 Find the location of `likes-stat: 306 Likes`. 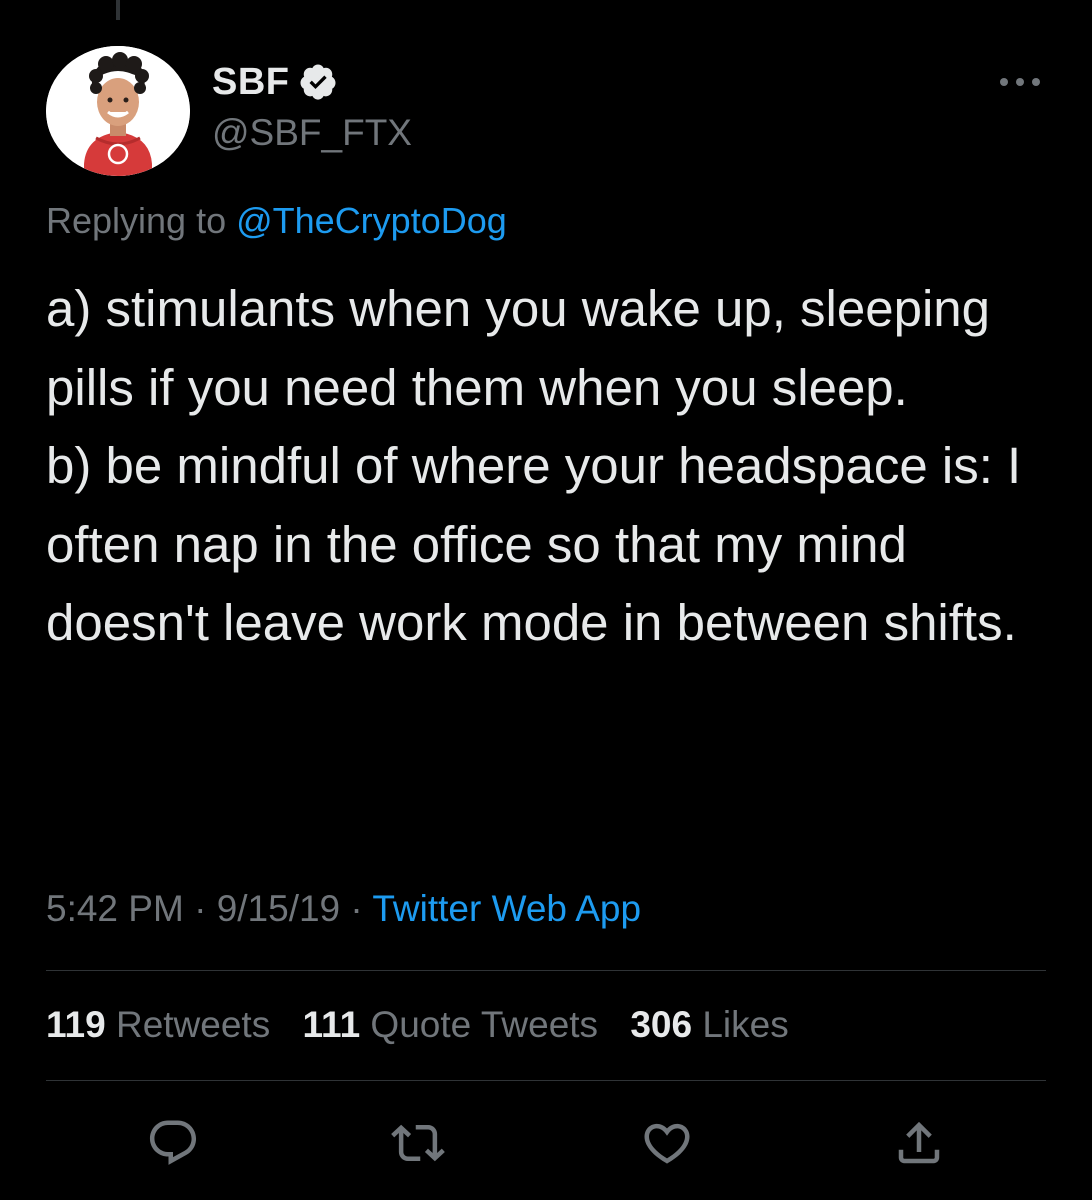

likes-stat: 306 Likes is located at coordinates (709, 1024).